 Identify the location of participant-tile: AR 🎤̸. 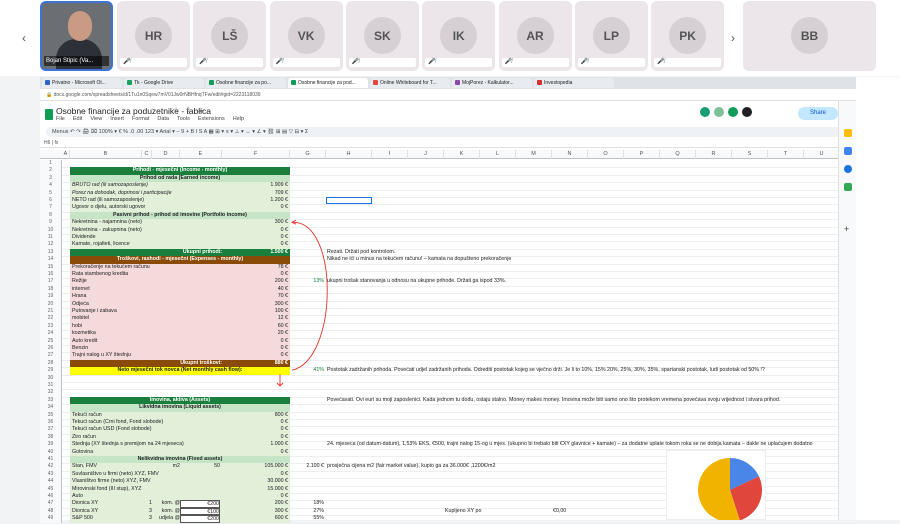
(535, 36).